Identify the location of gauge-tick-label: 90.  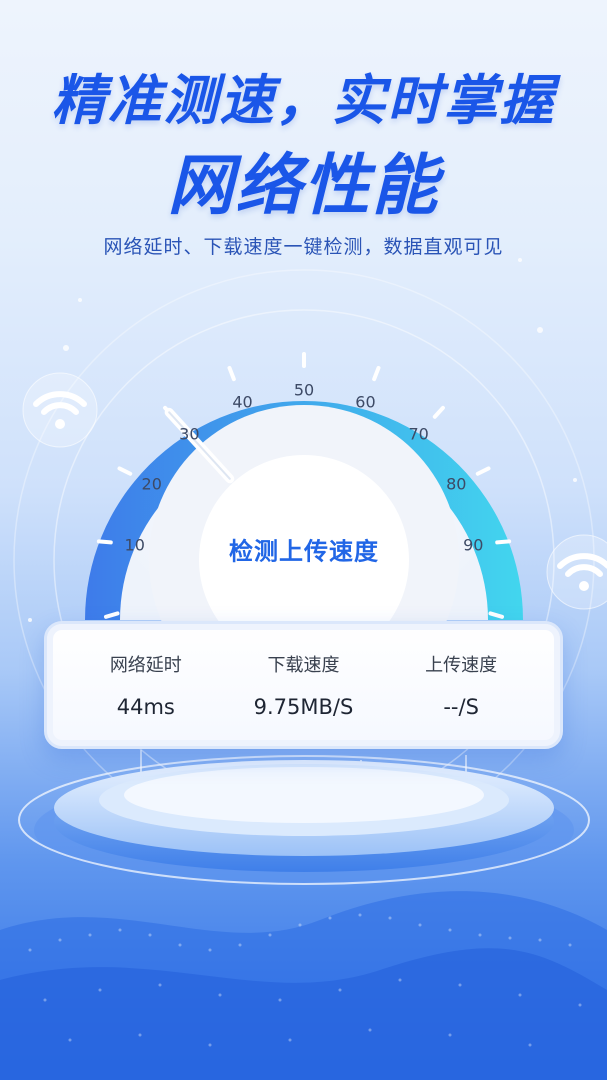
(473, 545).